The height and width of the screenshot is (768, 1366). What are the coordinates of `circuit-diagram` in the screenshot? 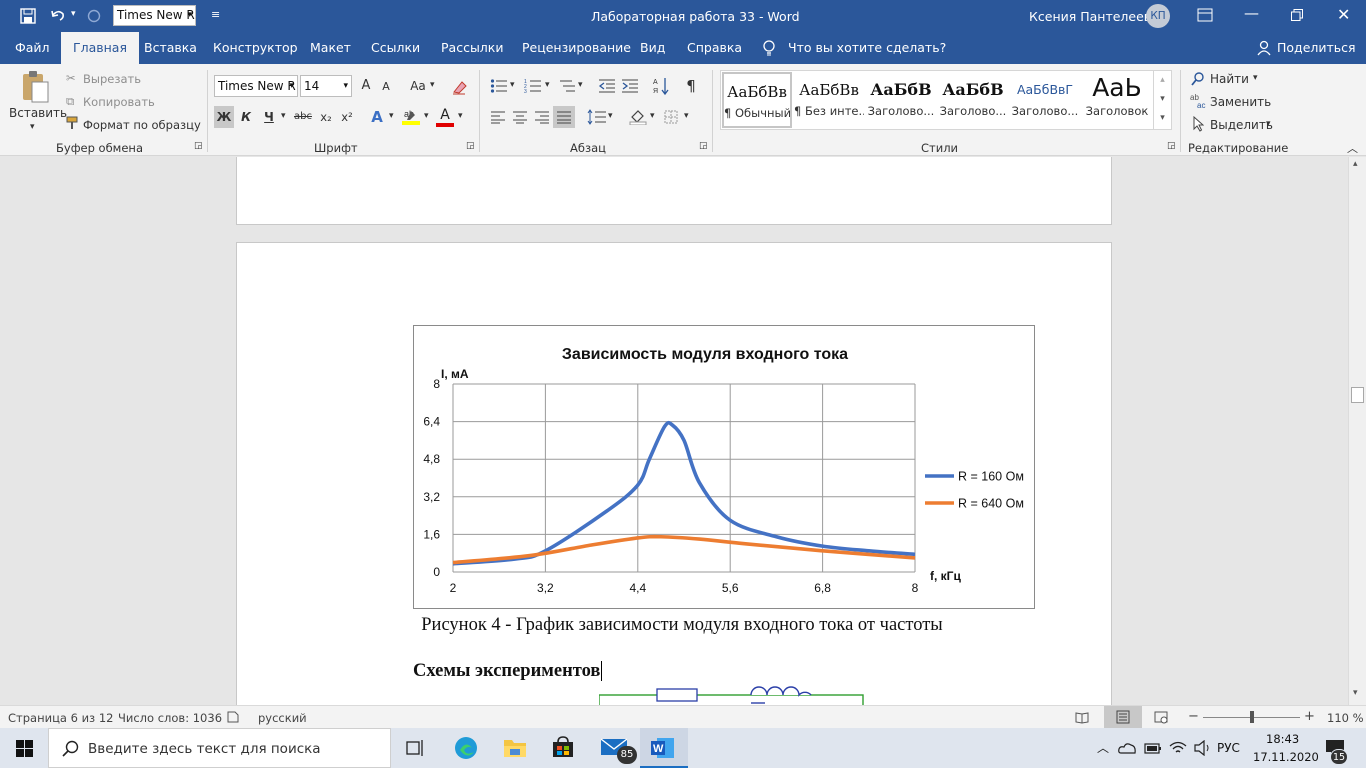 It's located at (732, 694).